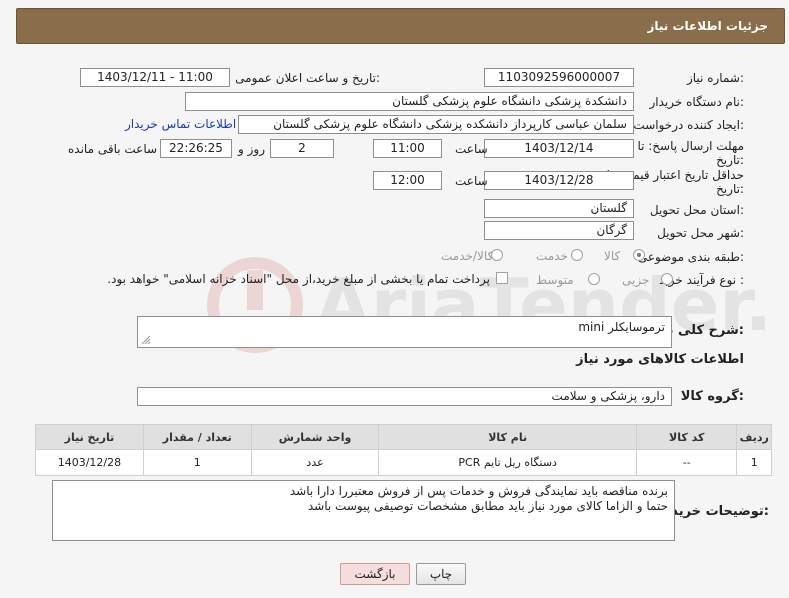  Describe the element at coordinates (621, 327) in the screenshot. I see `general-desc-text: ترموسایکلر mini` at that location.